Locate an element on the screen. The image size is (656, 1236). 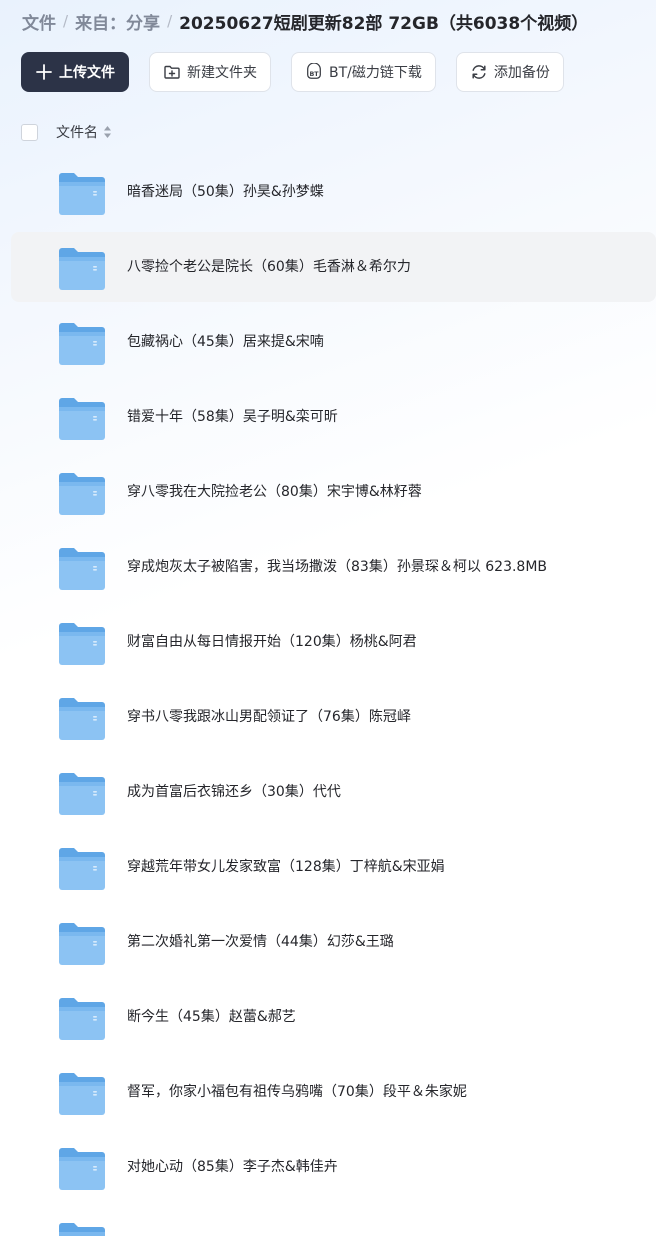
file-name: 穿成炮灰太子被陷害，我当场撒泼（83集）孙景琛＆柯以 623.8MB is located at coordinates (337, 567).